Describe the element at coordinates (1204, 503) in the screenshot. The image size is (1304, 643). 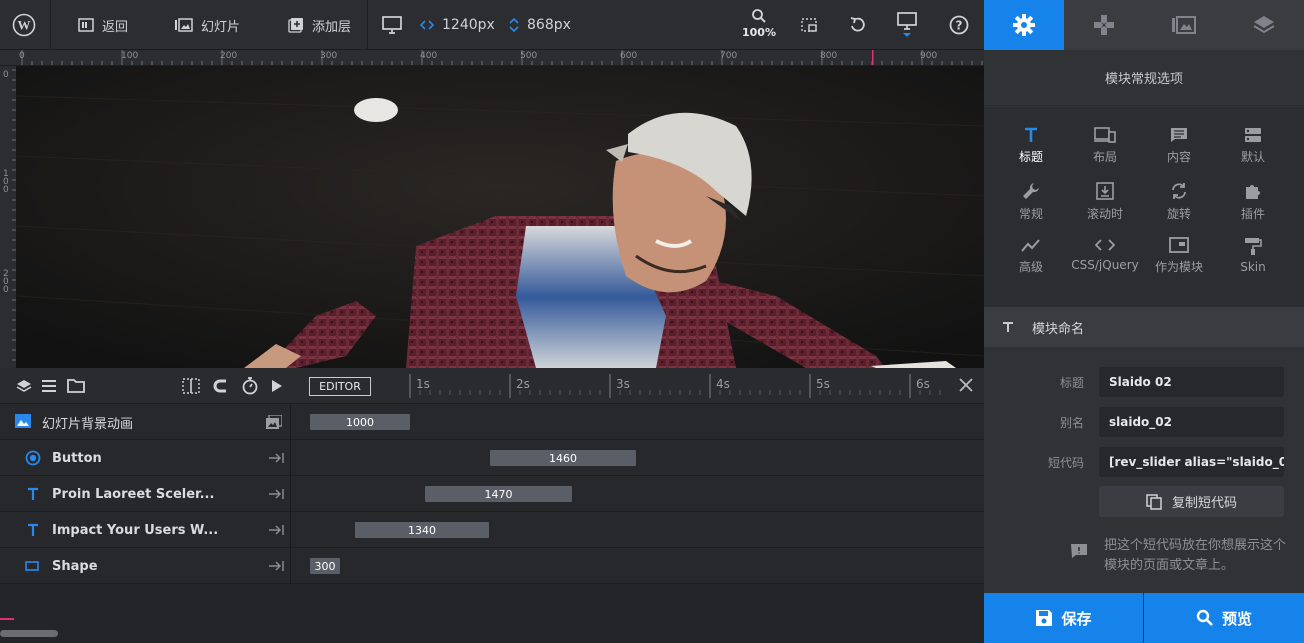
I see `copy-shortcode-label: 复制短代码` at that location.